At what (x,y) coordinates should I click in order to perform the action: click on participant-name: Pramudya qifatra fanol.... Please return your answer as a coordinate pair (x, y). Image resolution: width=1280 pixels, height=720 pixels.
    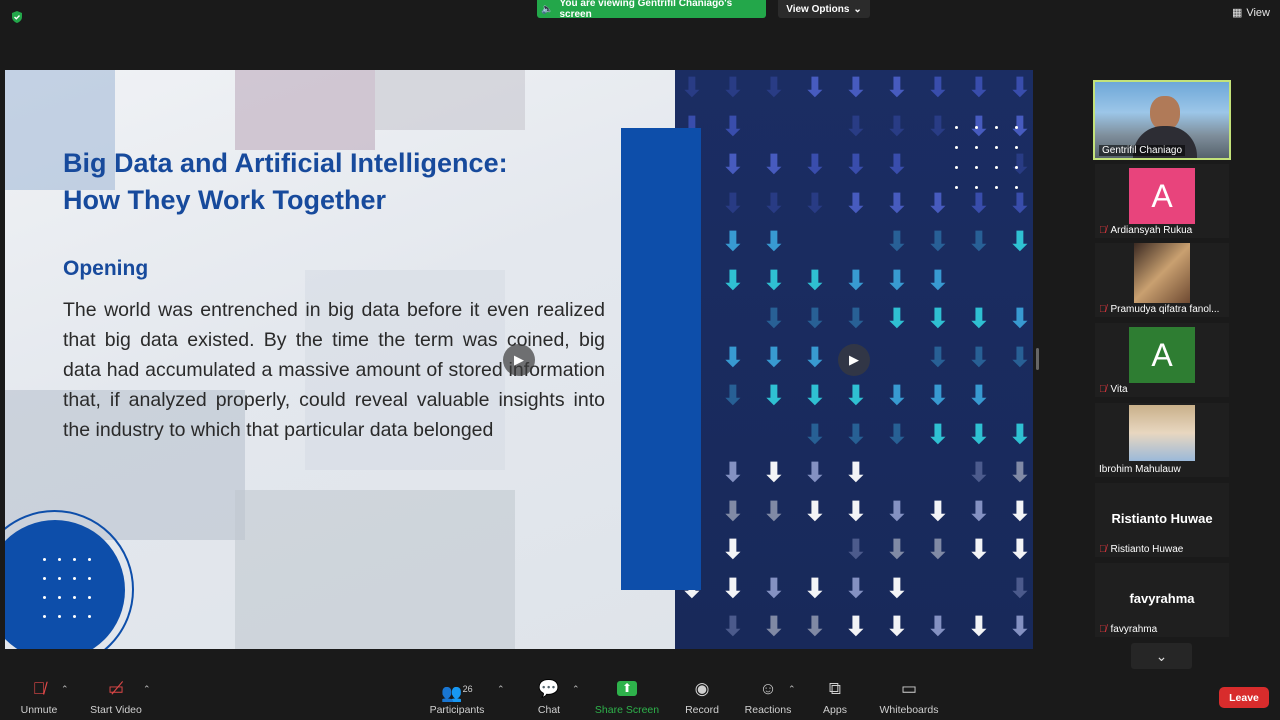
    Looking at the image, I should click on (1165, 309).